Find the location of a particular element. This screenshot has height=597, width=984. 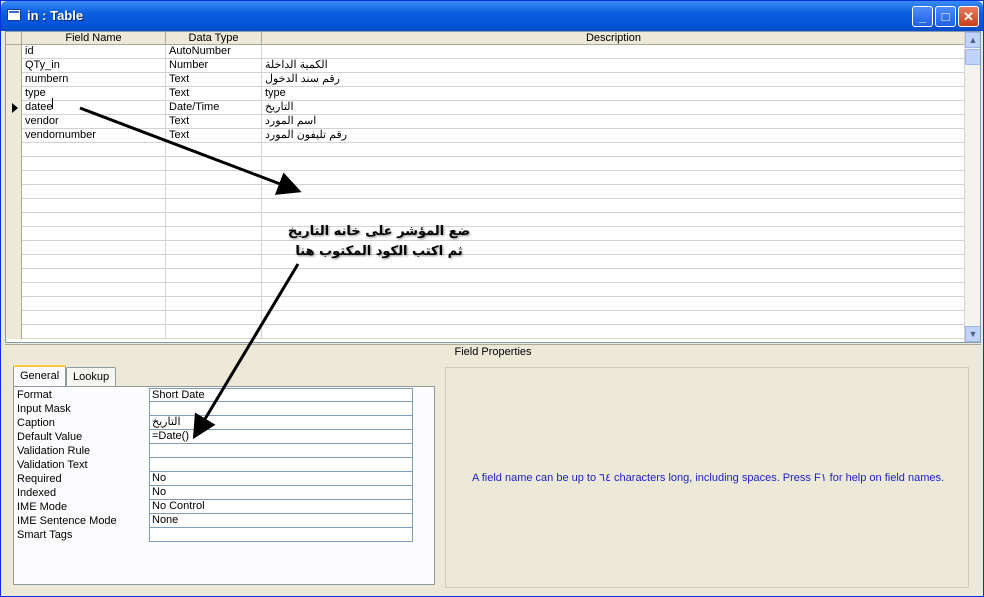

property-value-field: None is located at coordinates (281, 521).